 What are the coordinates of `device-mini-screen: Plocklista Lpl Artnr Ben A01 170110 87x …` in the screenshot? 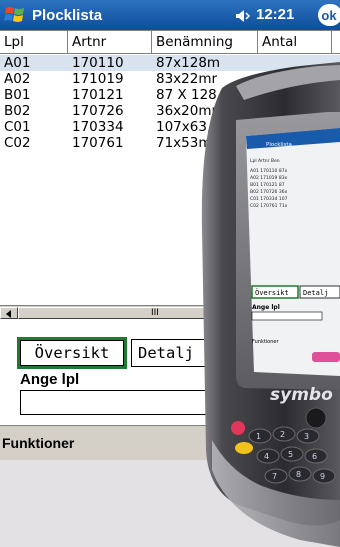 It's located at (293, 252).